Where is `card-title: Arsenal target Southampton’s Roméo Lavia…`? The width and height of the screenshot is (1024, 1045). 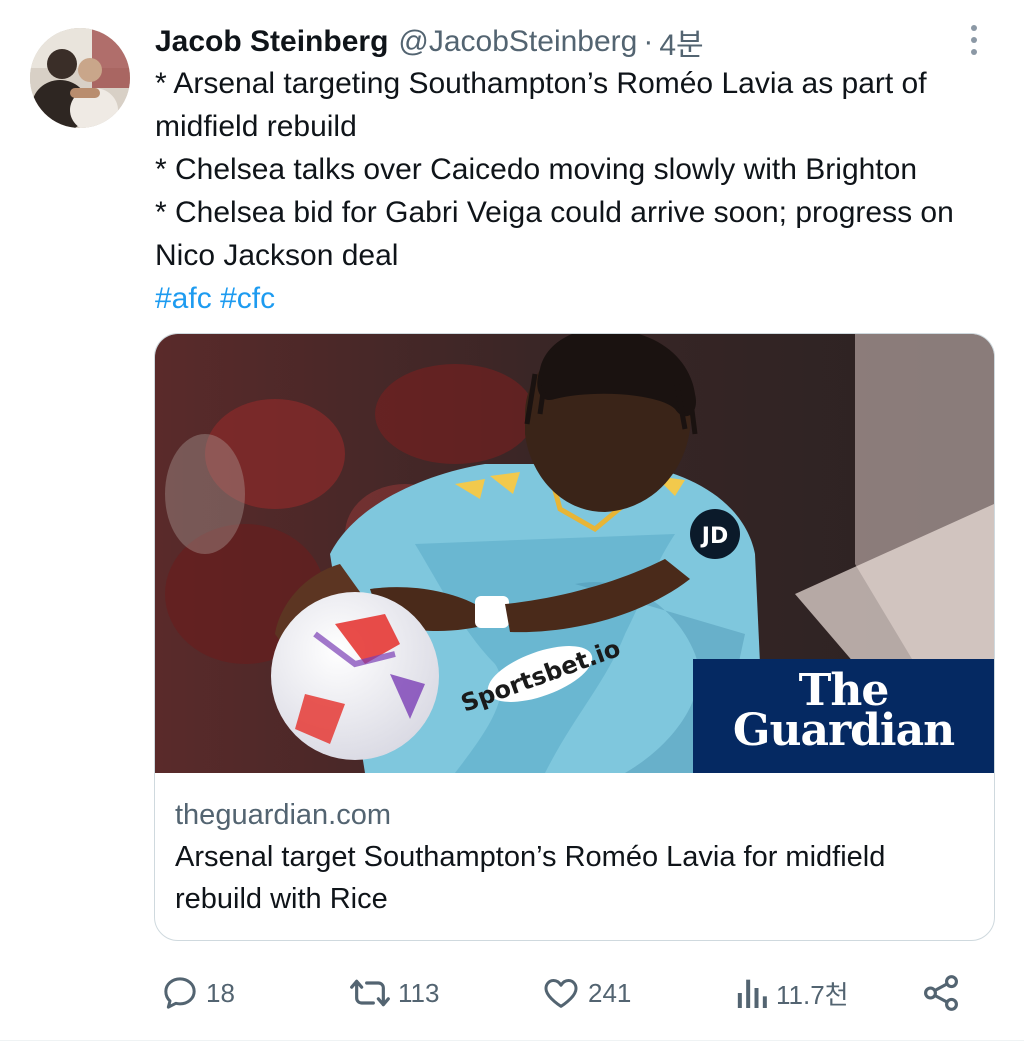 card-title: Arsenal target Southampton’s Roméo Lavia… is located at coordinates (530, 878).